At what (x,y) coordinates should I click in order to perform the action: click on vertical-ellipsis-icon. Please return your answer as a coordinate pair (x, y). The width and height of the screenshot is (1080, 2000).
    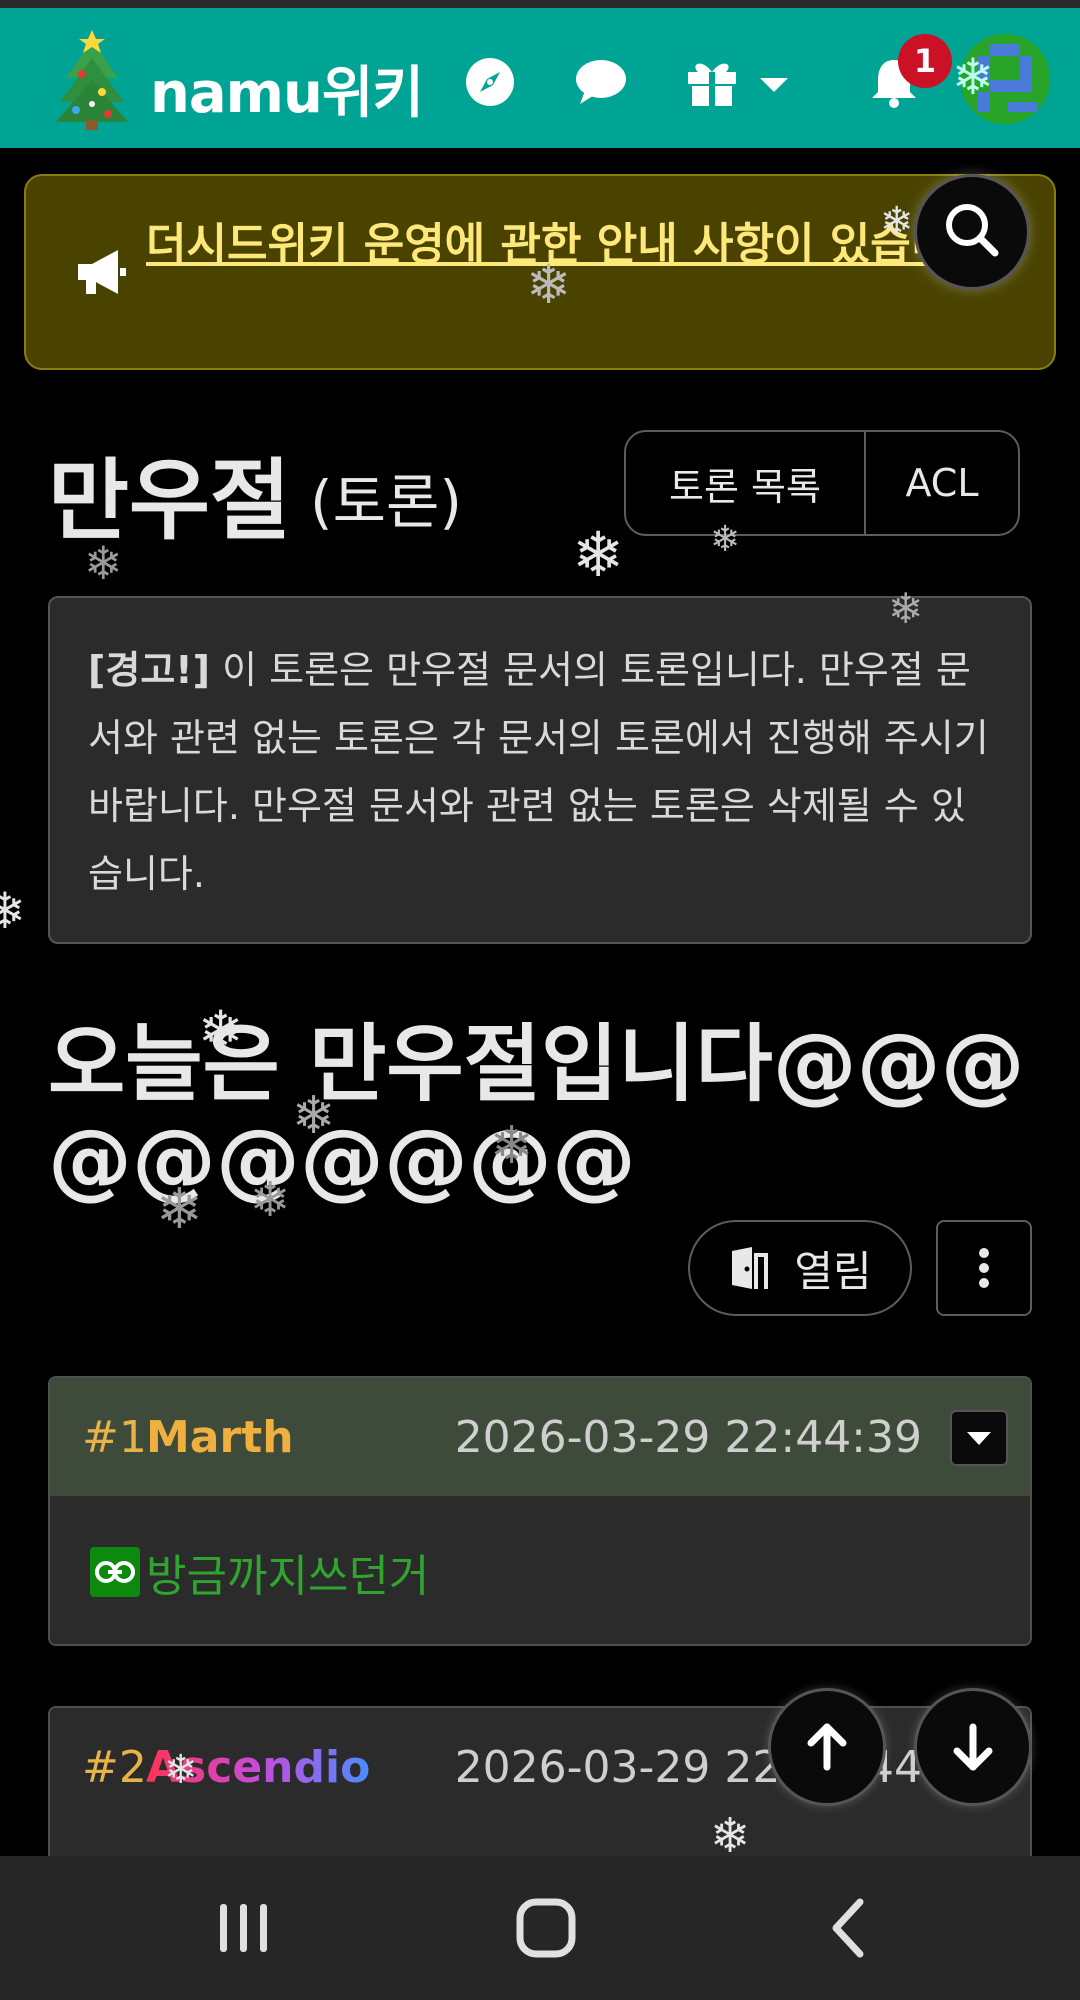
    Looking at the image, I should click on (984, 1268).